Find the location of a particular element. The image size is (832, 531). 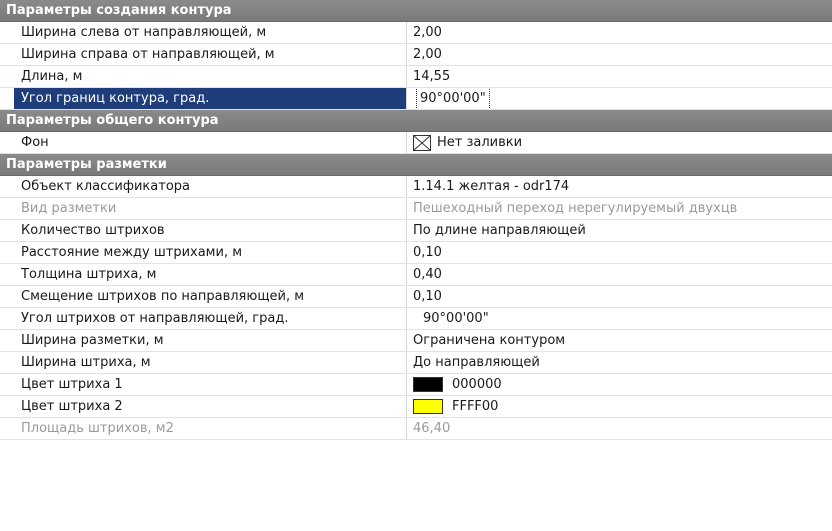

property-name: Ширина слева от направляющей, м is located at coordinates (210, 32).